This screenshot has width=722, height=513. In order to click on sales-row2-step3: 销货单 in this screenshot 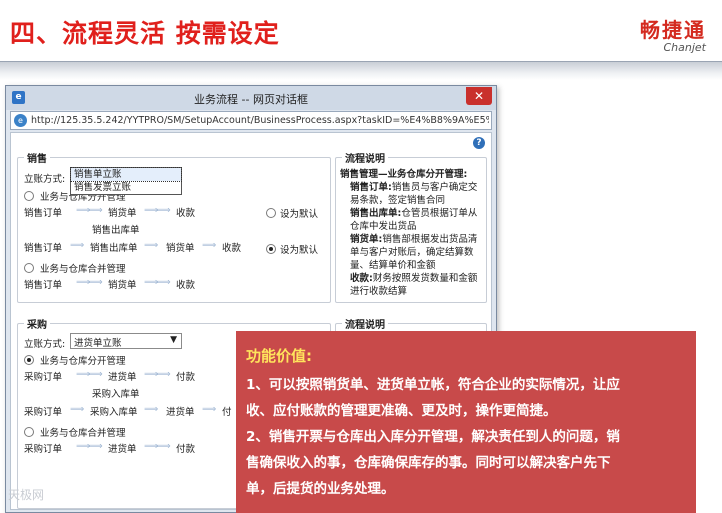, I will do `click(180, 248)`.